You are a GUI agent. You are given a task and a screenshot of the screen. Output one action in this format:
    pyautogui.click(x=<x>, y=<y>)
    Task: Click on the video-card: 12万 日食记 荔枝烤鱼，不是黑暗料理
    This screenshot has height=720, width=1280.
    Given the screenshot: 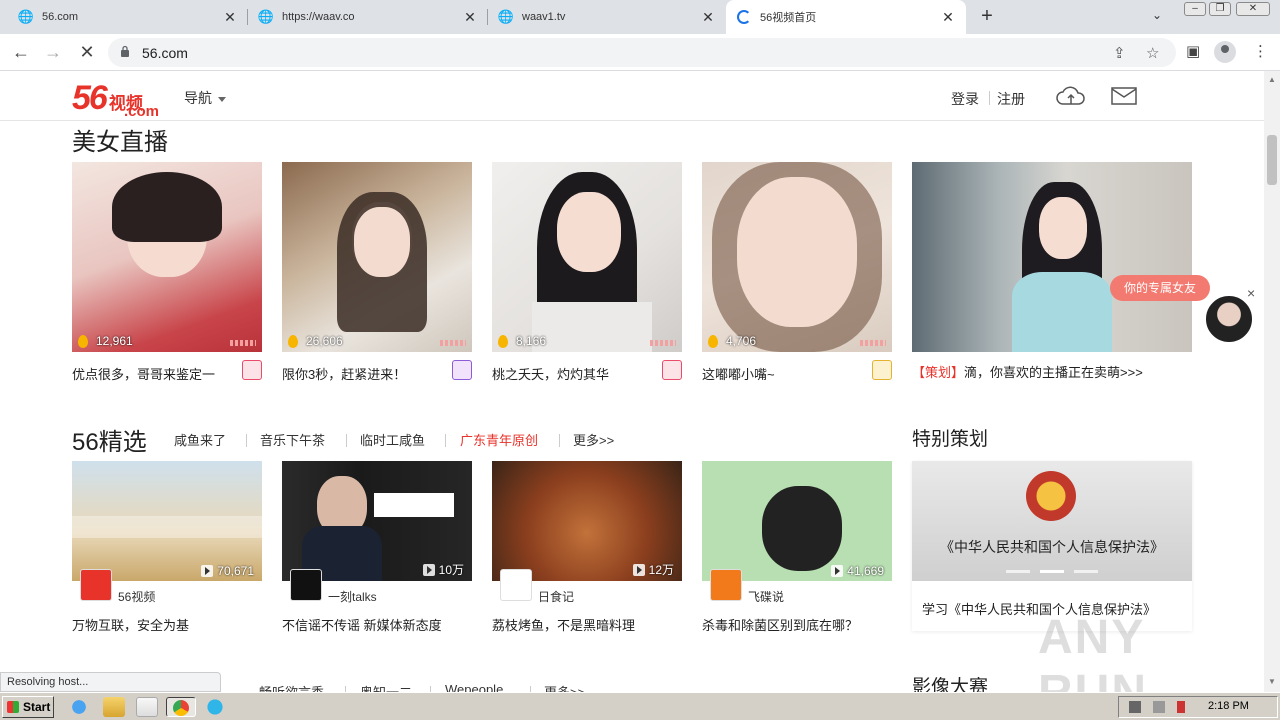 What is the action you would take?
    pyautogui.click(x=587, y=547)
    